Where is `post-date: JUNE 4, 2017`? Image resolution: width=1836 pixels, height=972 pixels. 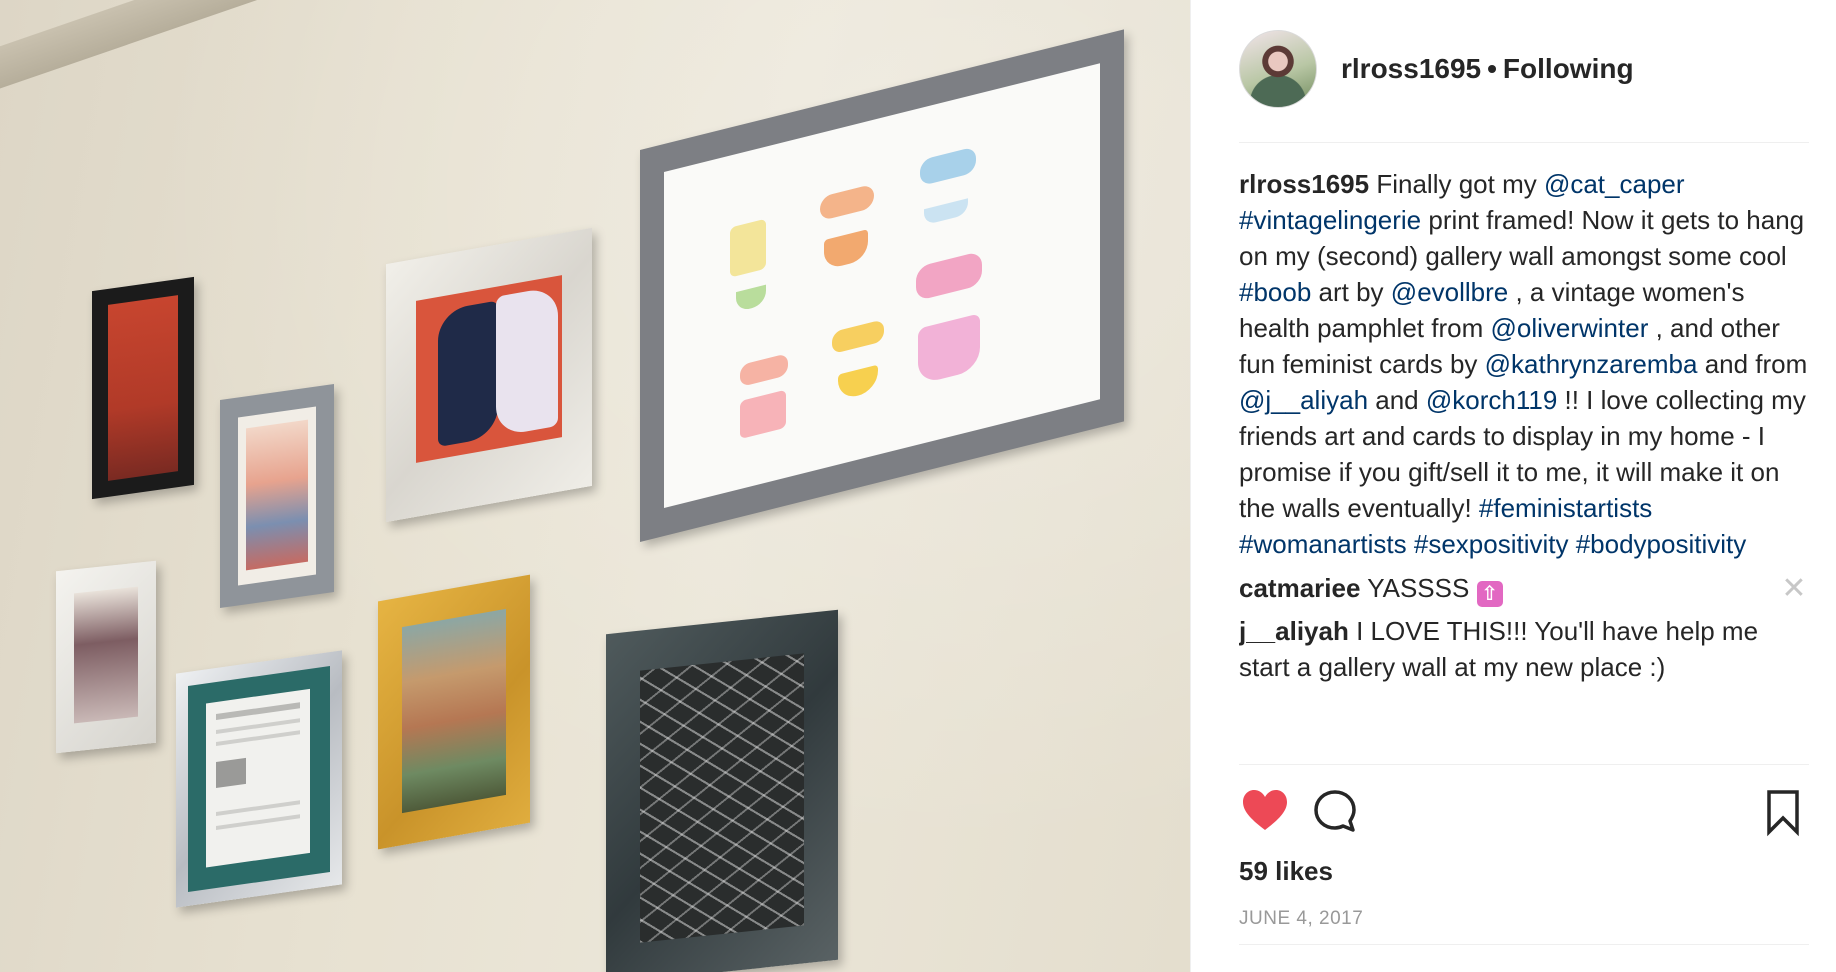 post-date: JUNE 4, 2017 is located at coordinates (1301, 919).